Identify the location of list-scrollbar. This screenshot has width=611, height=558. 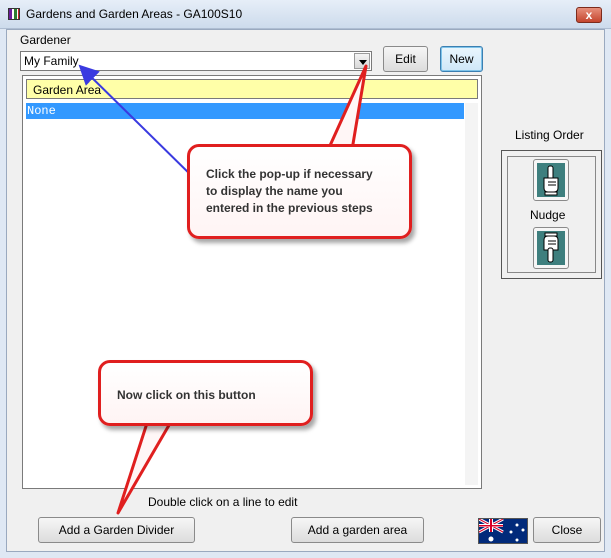
(471, 294).